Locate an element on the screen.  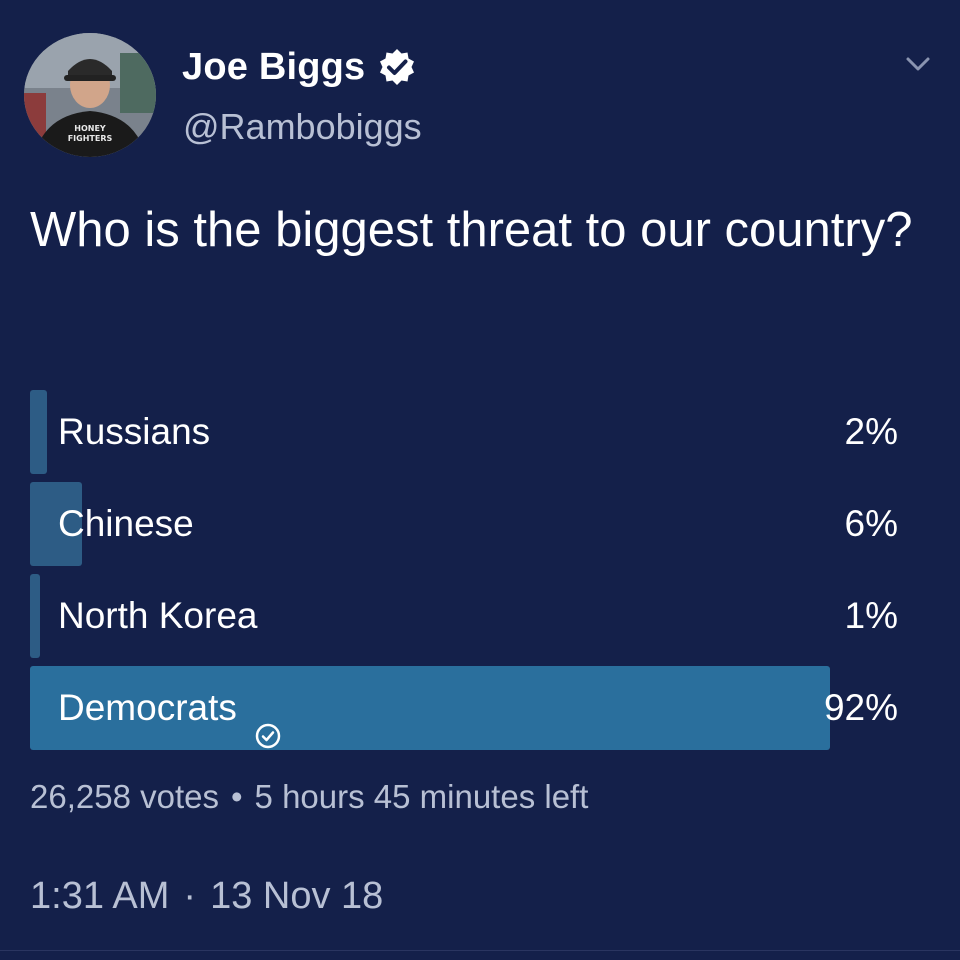
avatar: HONEY FIGHTERS is located at coordinates (90, 95).